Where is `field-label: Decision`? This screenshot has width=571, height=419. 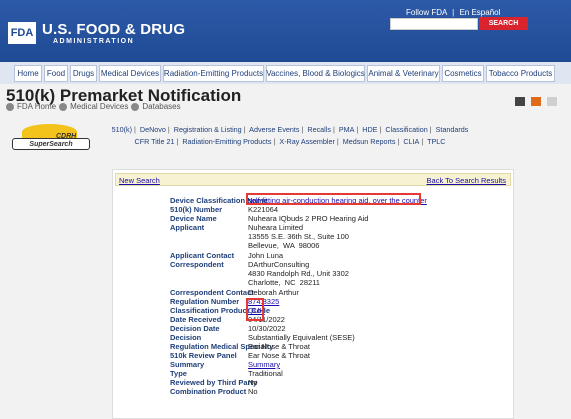
field-label: Decision is located at coordinates (186, 337).